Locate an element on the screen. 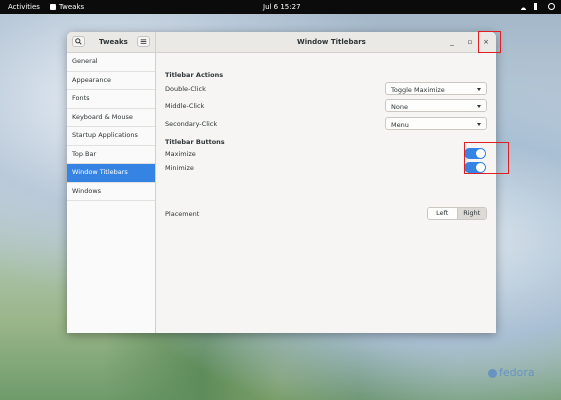 The image size is (561, 400). fedora-wordmark: fedora is located at coordinates (517, 372).